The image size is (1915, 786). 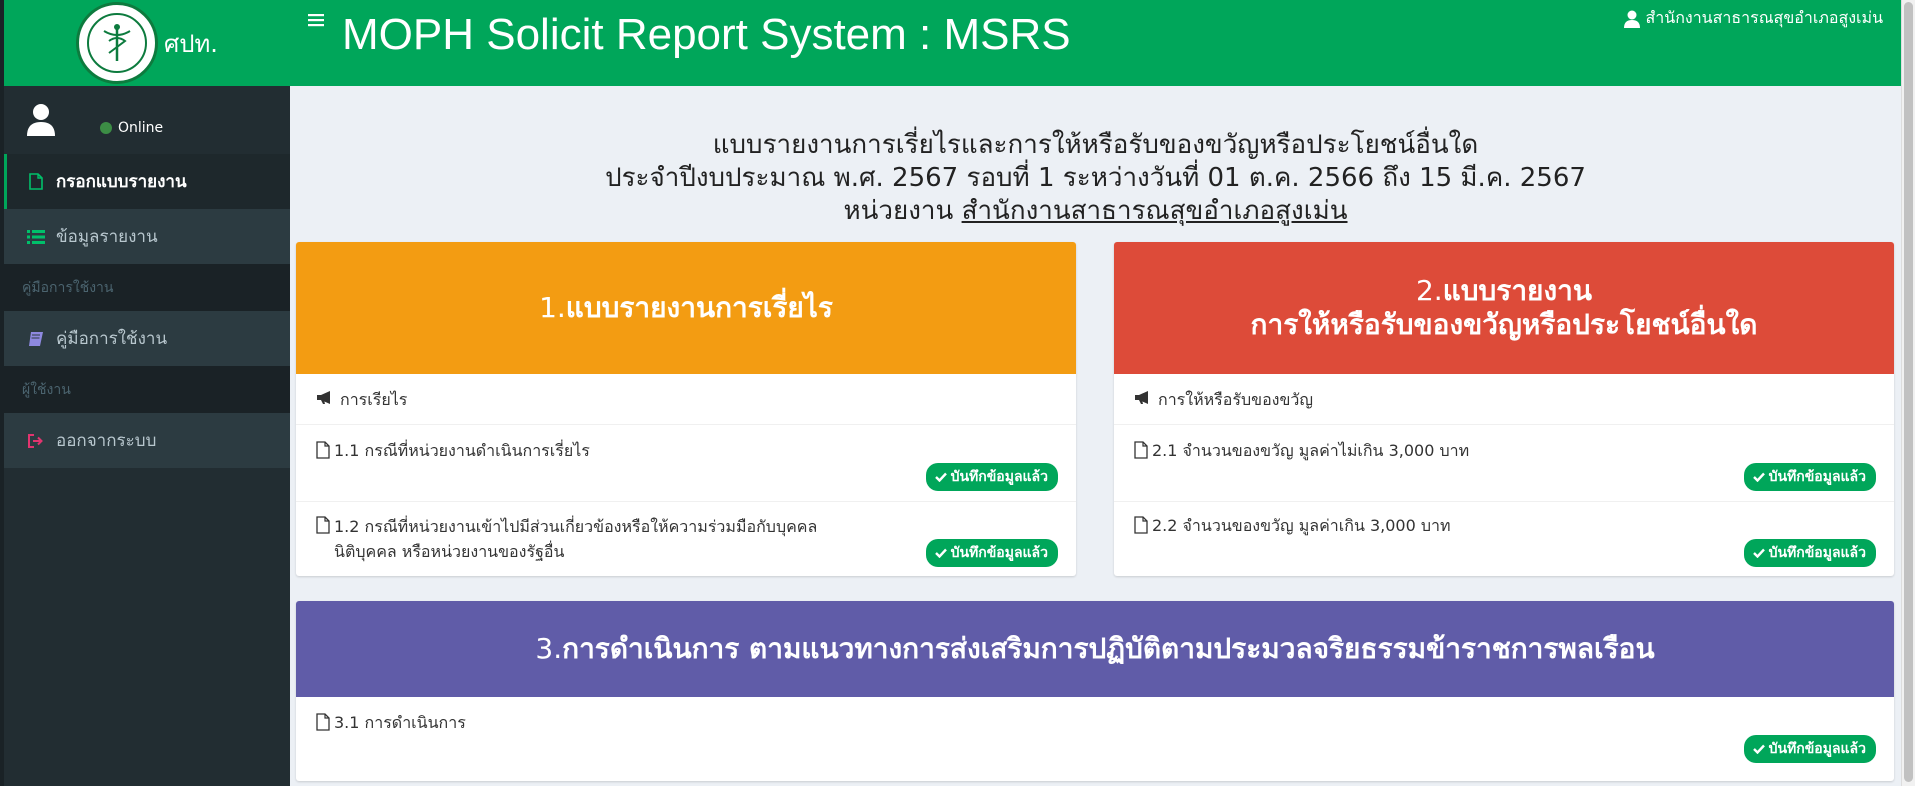 I want to click on subheader-label: การให้หรือรับของขวัญ, so click(x=1236, y=399).